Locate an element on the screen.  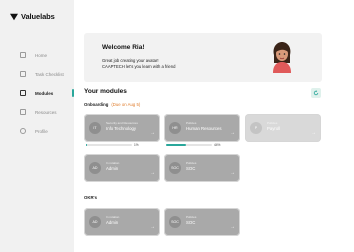
modules-title: Your modules is located at coordinates (105, 91).